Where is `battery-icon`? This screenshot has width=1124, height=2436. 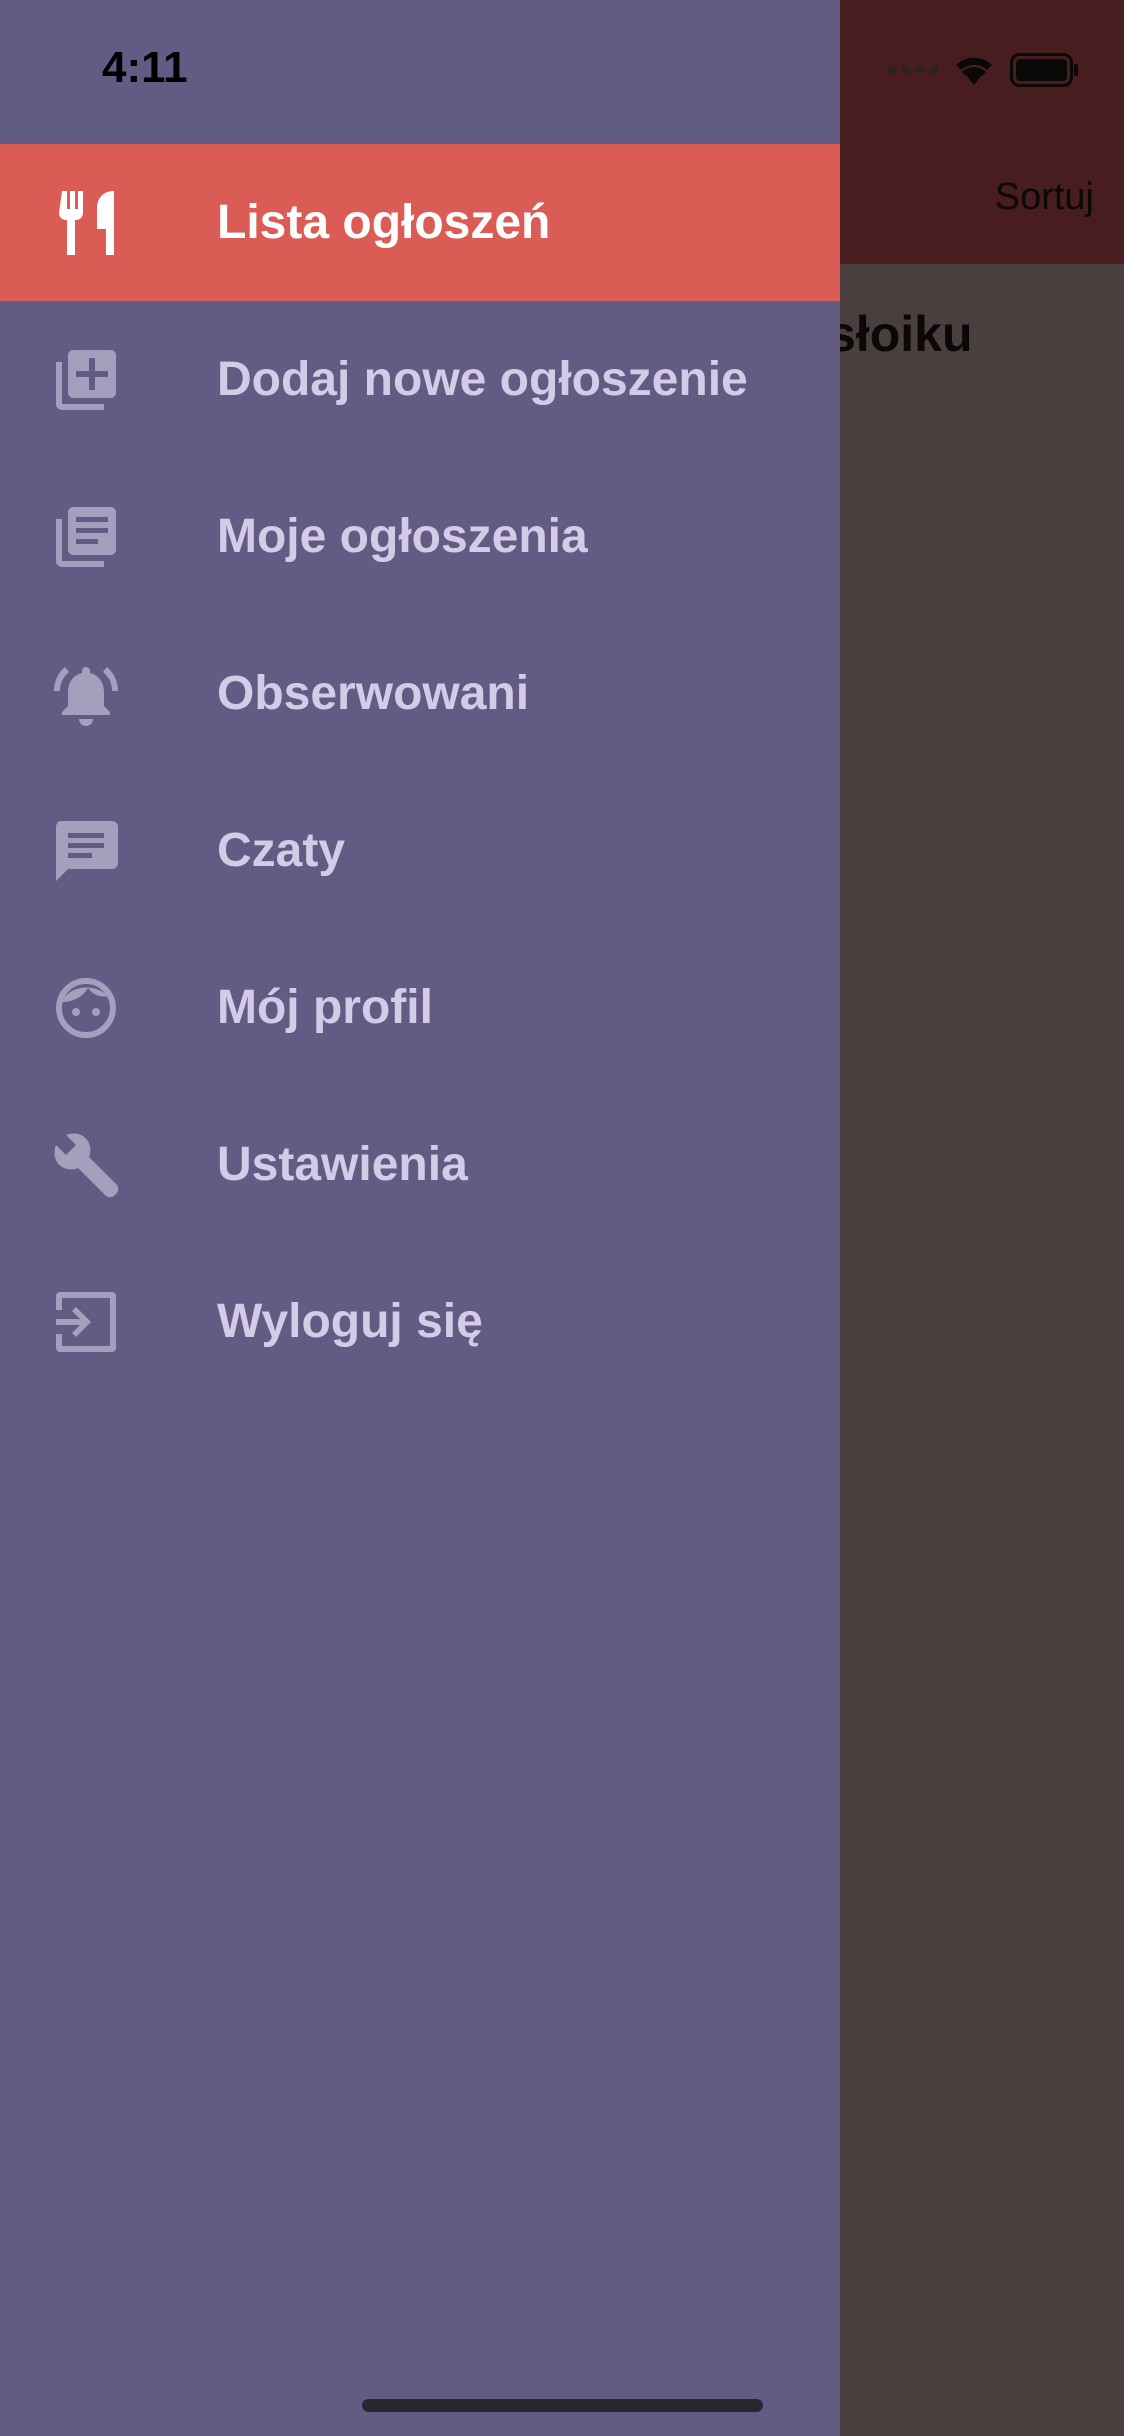
battery-icon is located at coordinates (1044, 70).